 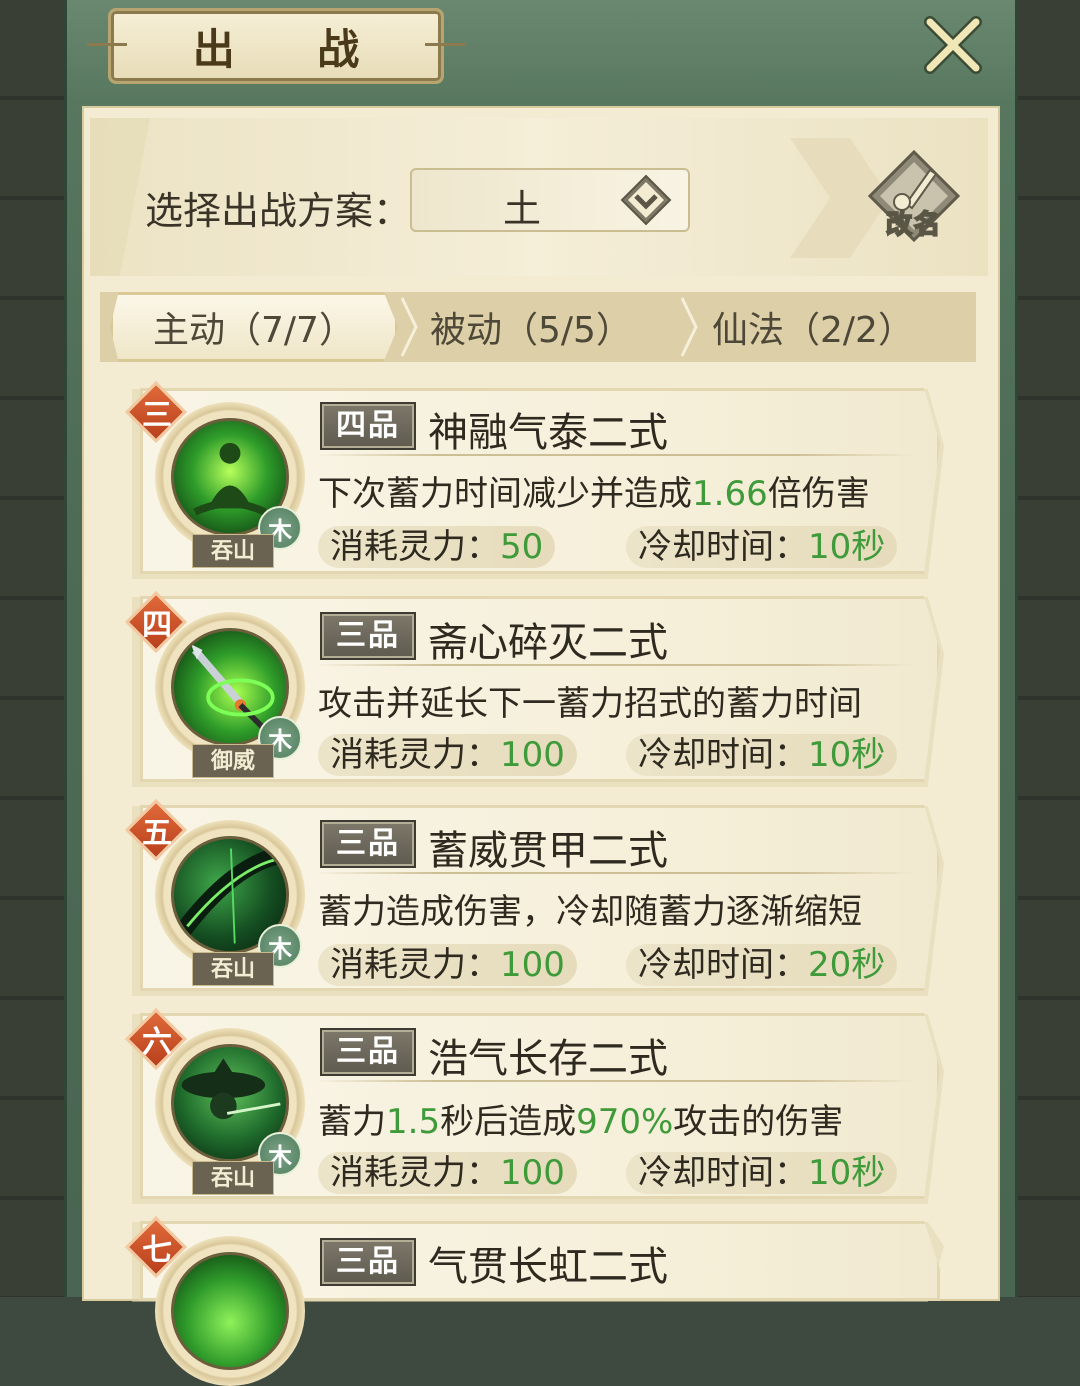 I want to click on order-badge: 七, so click(x=156, y=1247).